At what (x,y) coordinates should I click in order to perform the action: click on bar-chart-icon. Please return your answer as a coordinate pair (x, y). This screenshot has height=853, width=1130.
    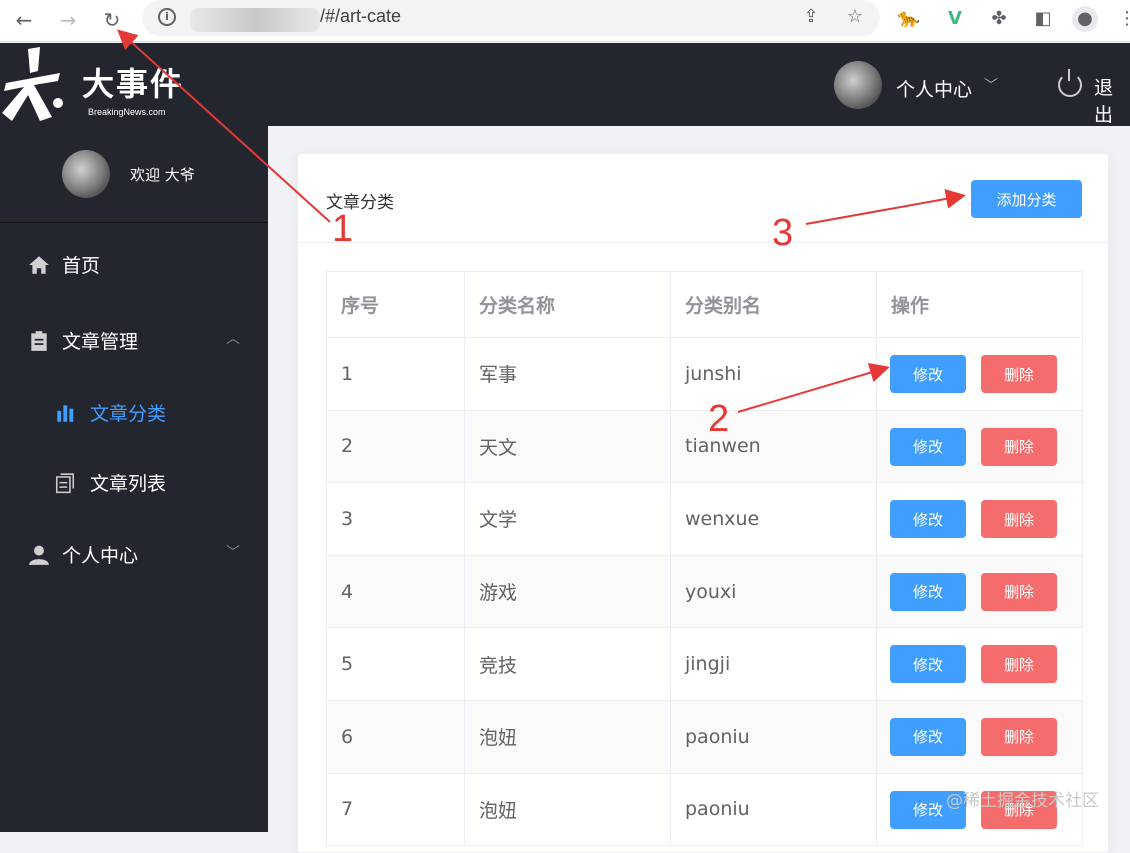
    Looking at the image, I should click on (65, 413).